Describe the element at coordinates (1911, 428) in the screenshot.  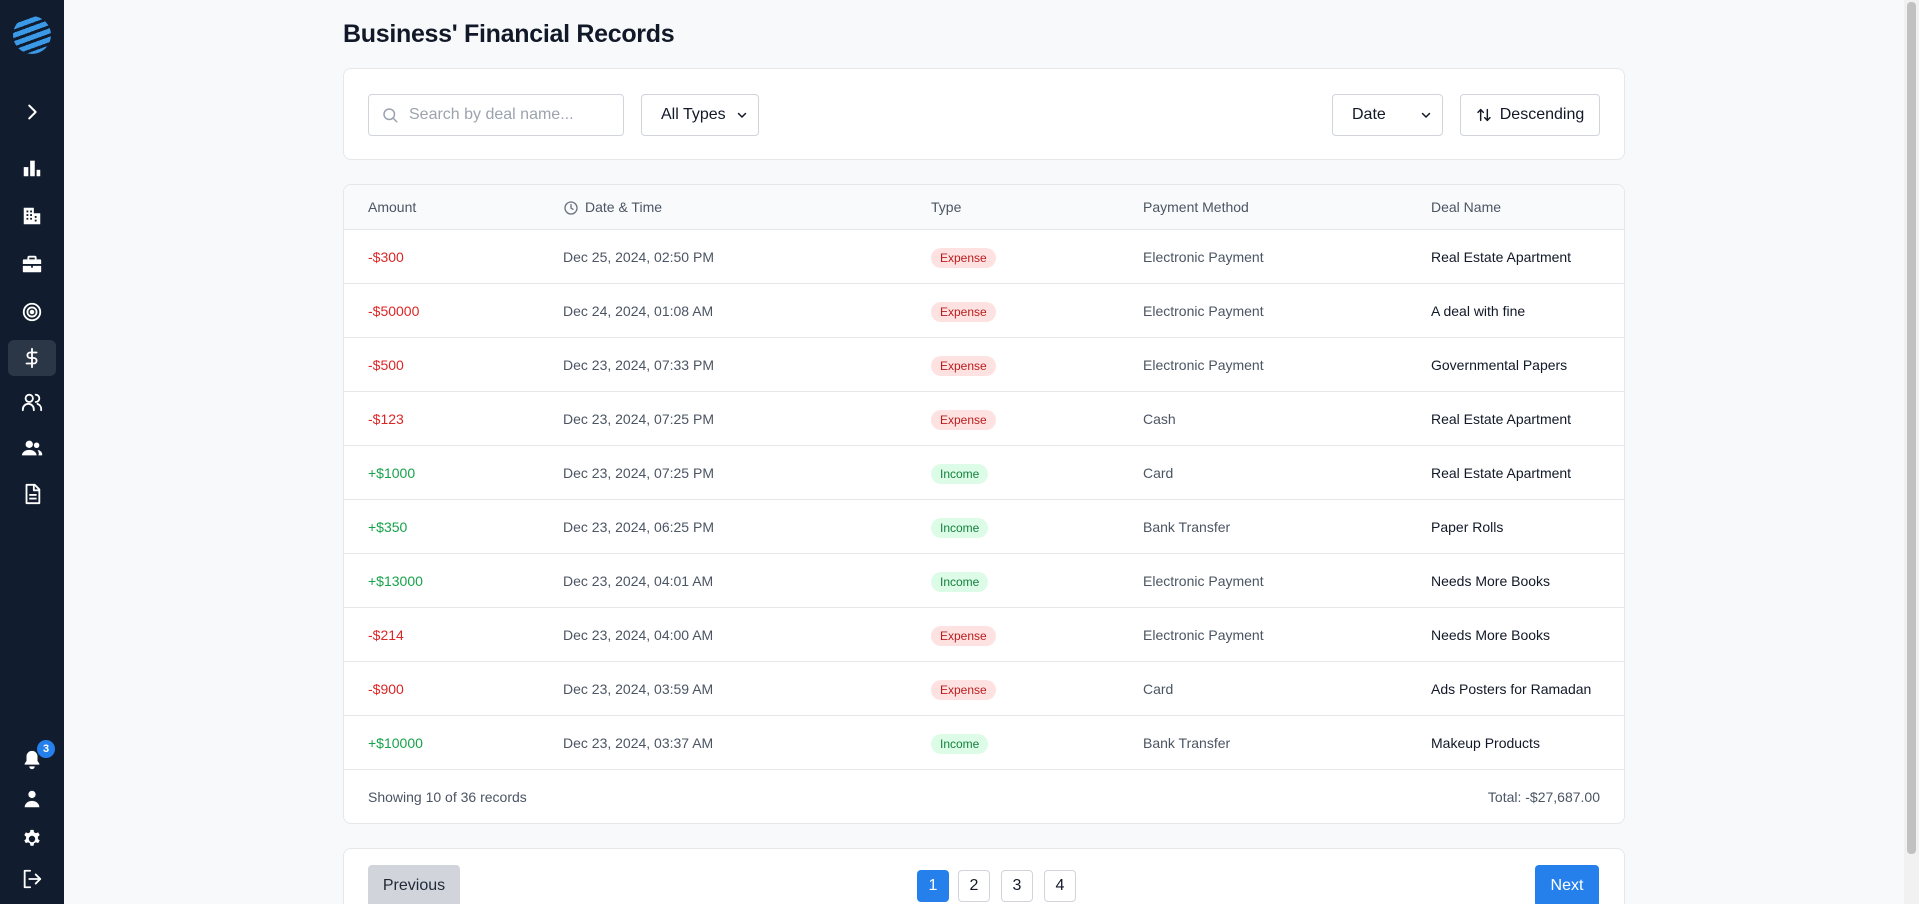
I see `scrollbar-thumb` at that location.